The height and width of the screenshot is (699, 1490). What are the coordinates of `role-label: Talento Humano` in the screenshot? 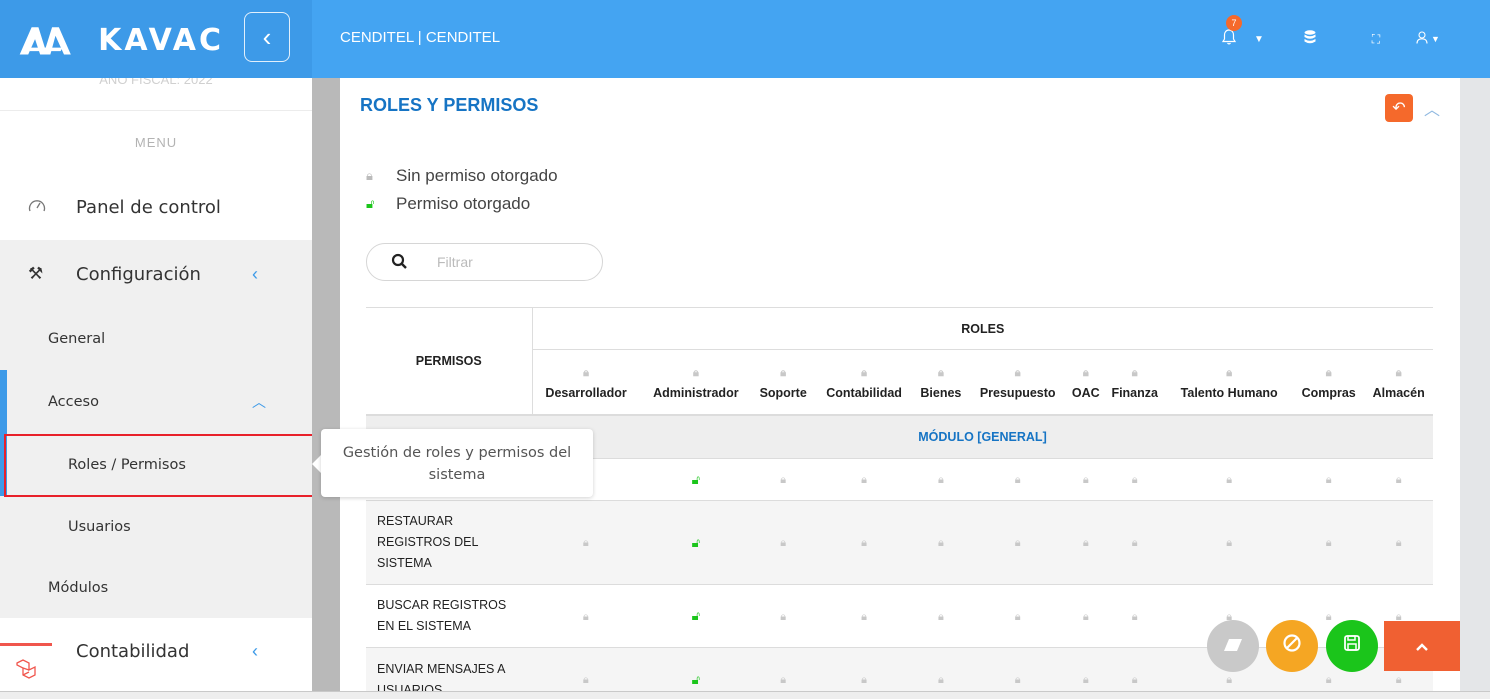 It's located at (1229, 392).